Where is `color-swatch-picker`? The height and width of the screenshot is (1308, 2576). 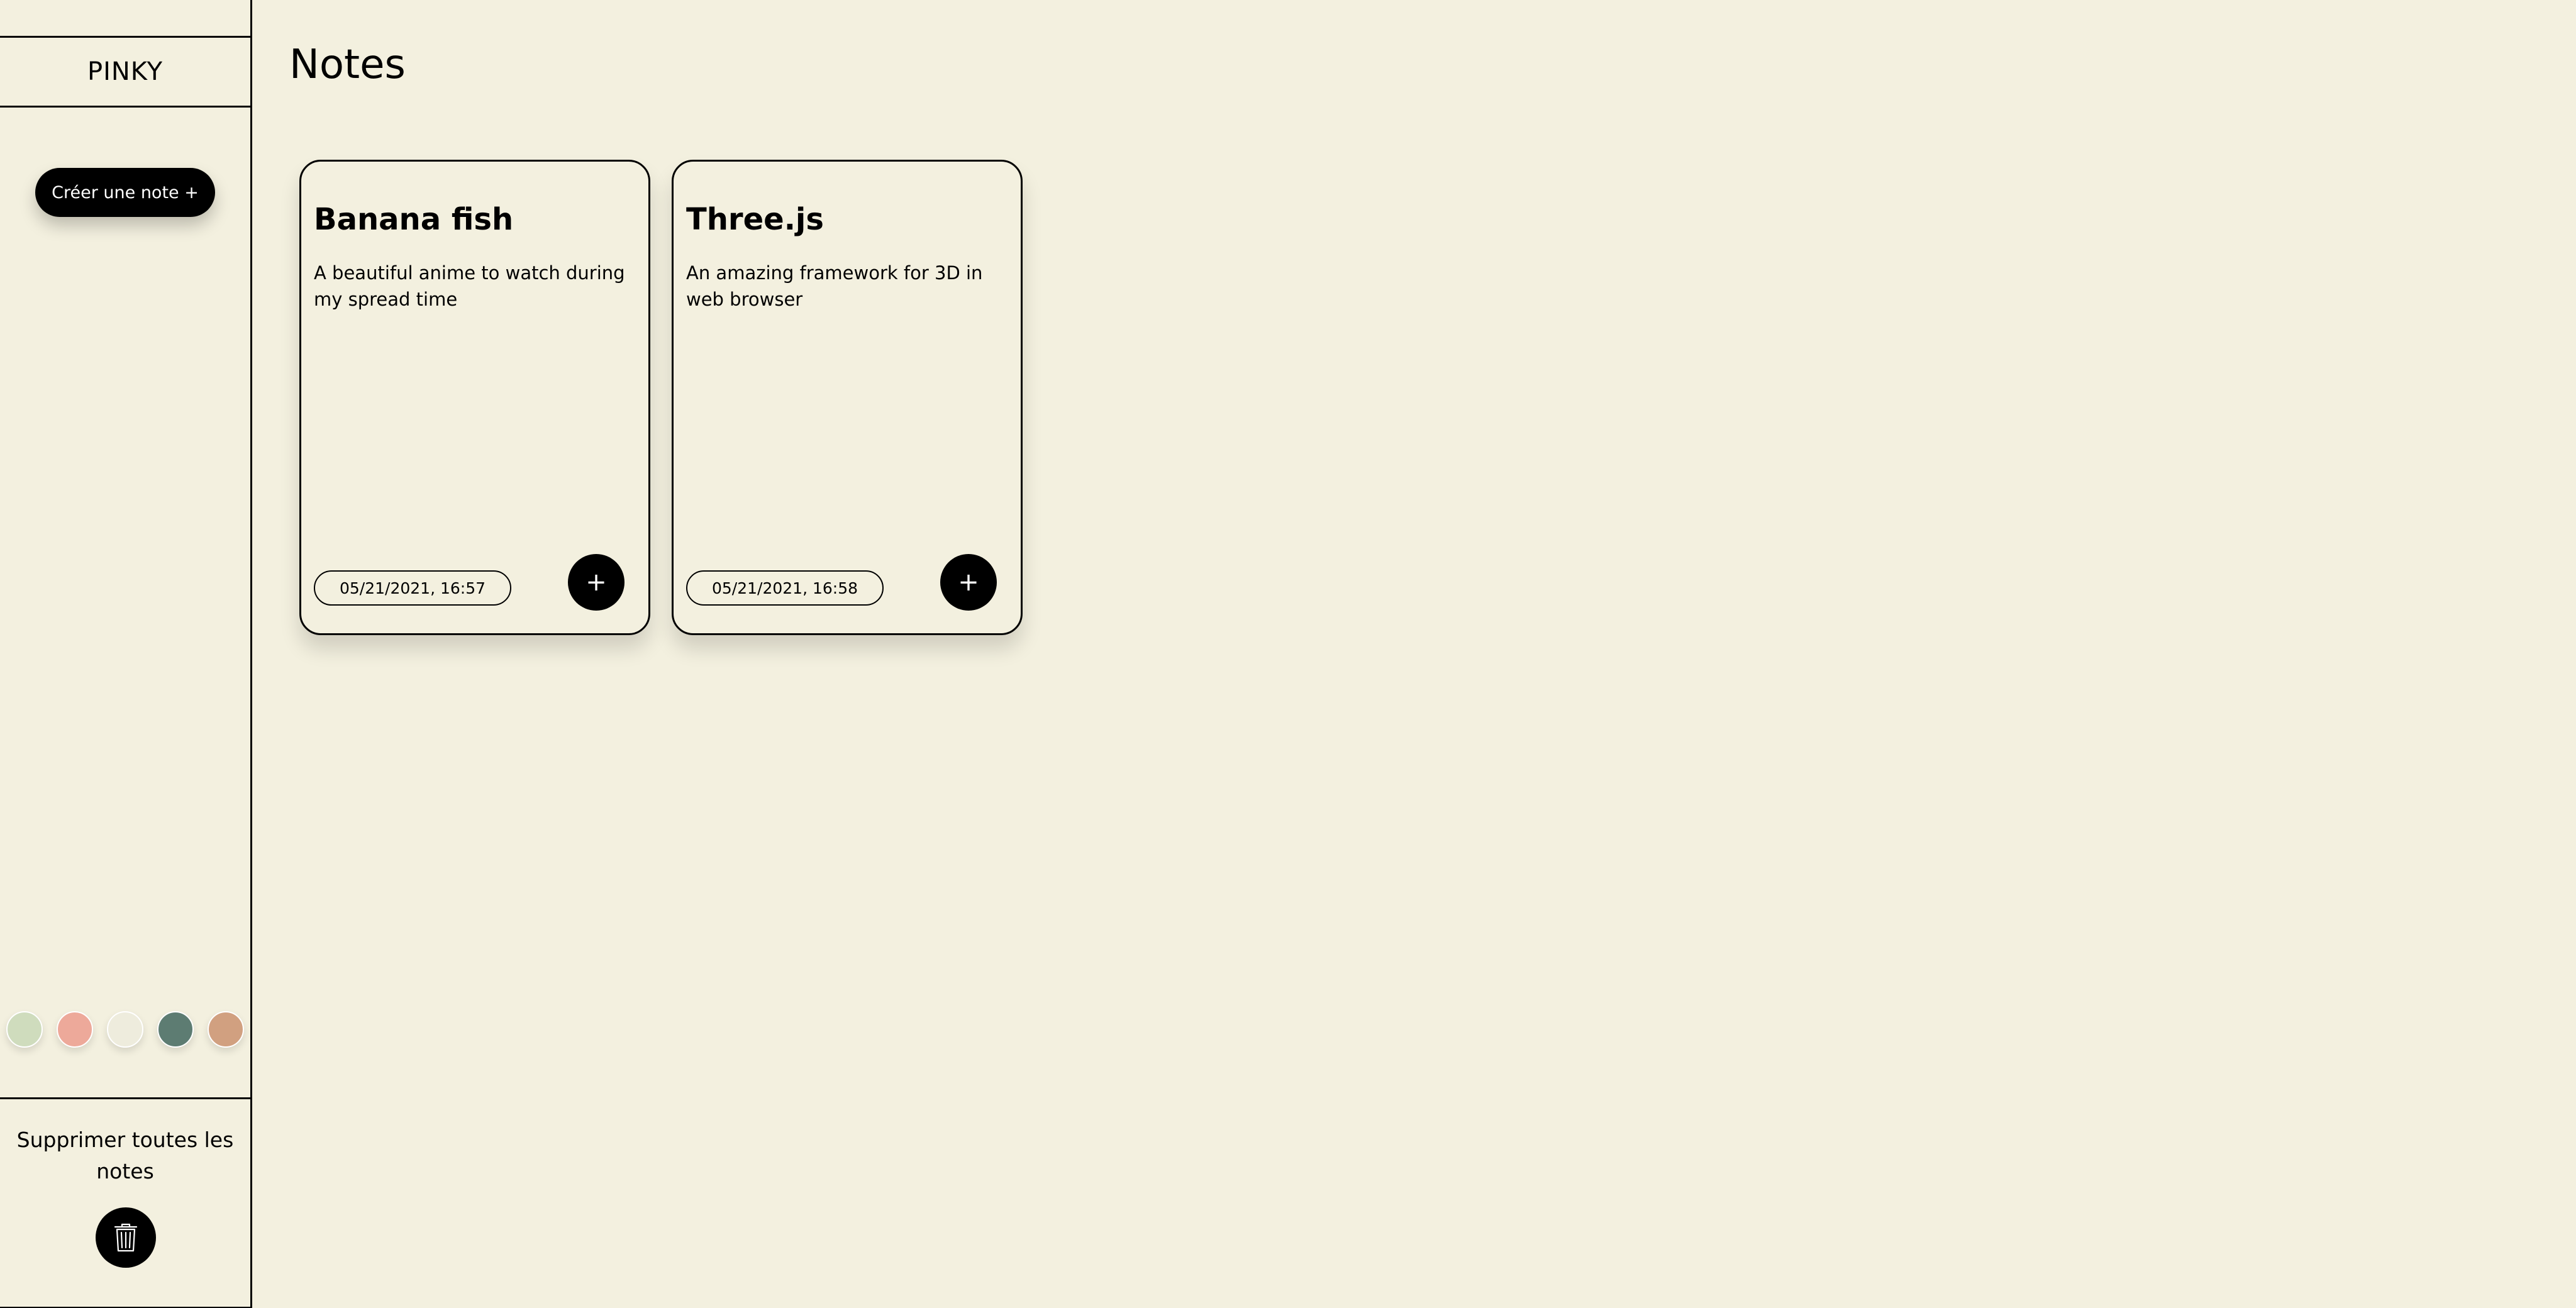 color-swatch-picker is located at coordinates (125, 1029).